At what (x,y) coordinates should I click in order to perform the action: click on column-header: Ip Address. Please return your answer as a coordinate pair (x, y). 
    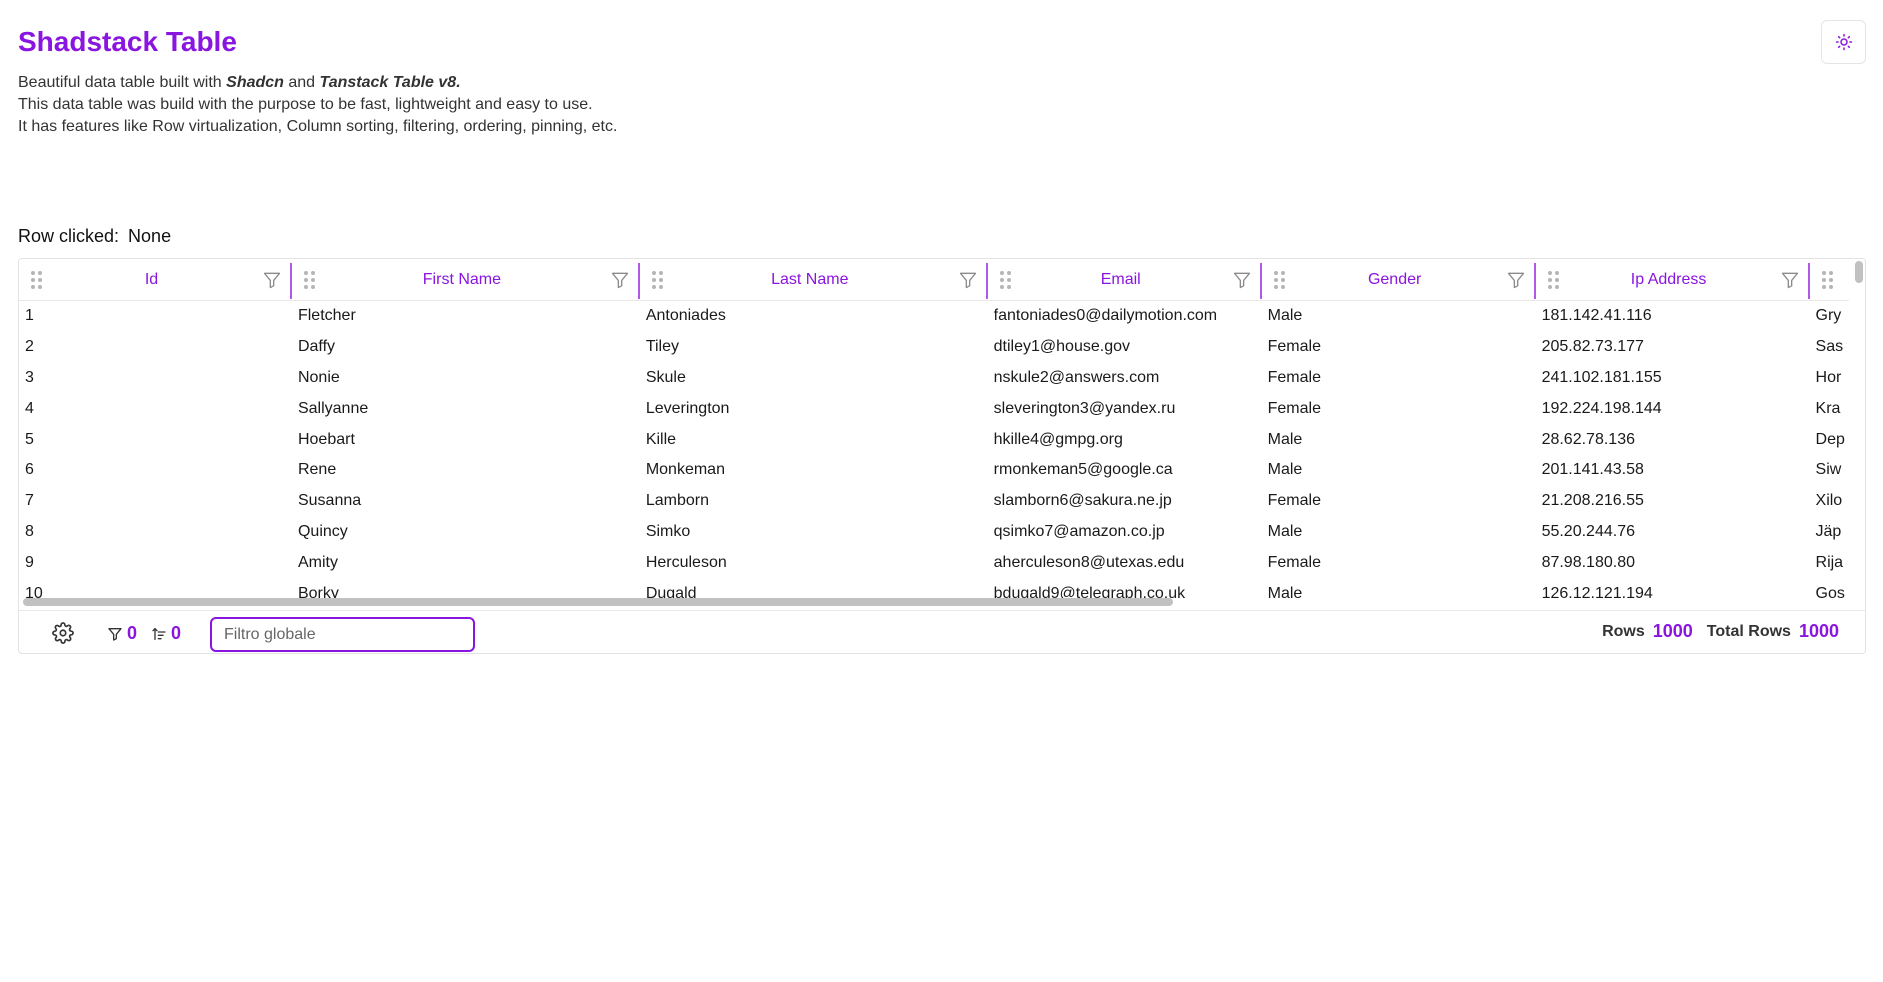
    Looking at the image, I should click on (1673, 280).